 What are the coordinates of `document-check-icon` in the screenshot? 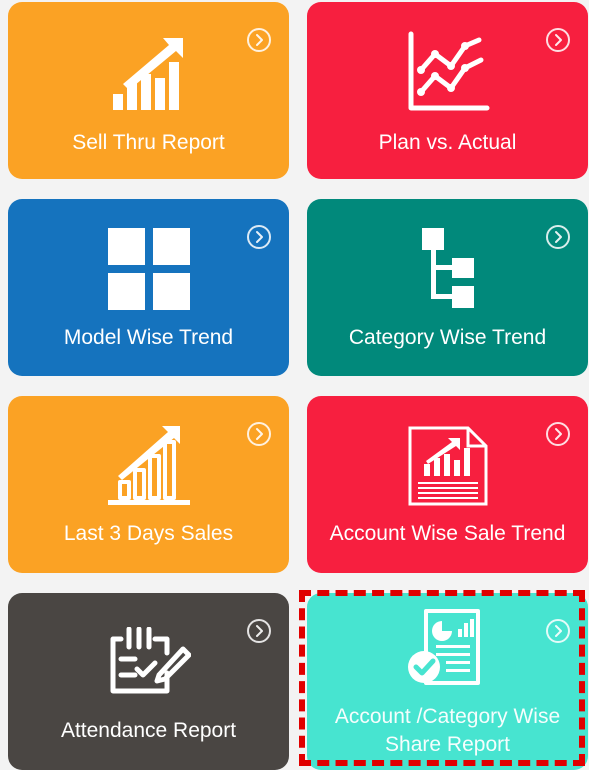 It's located at (443, 647).